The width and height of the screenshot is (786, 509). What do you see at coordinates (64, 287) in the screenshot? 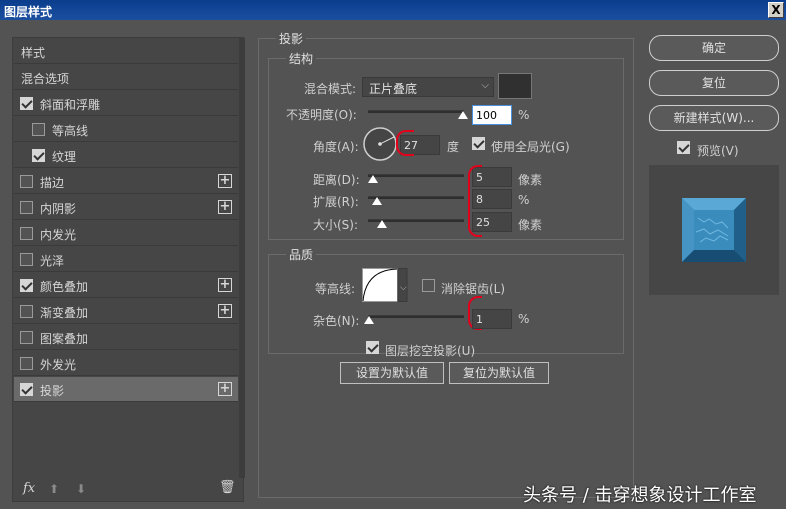
I see `style-item-label: 颜色叠加` at bounding box center [64, 287].